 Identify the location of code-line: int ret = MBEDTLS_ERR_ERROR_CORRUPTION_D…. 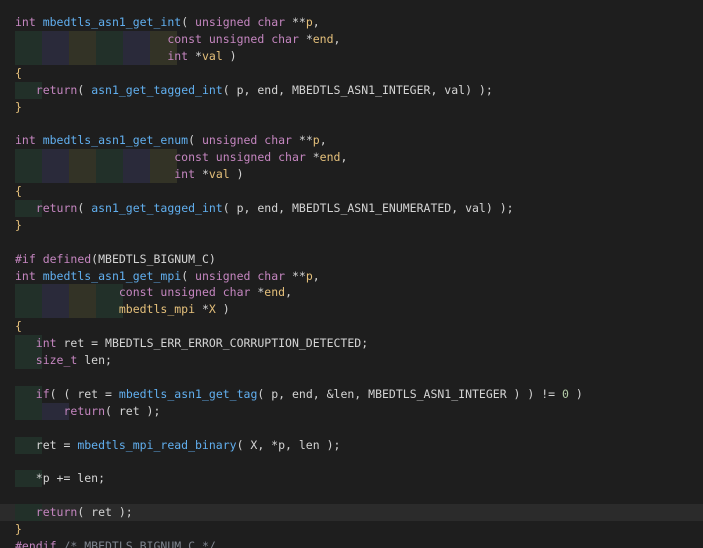
(351, 344).